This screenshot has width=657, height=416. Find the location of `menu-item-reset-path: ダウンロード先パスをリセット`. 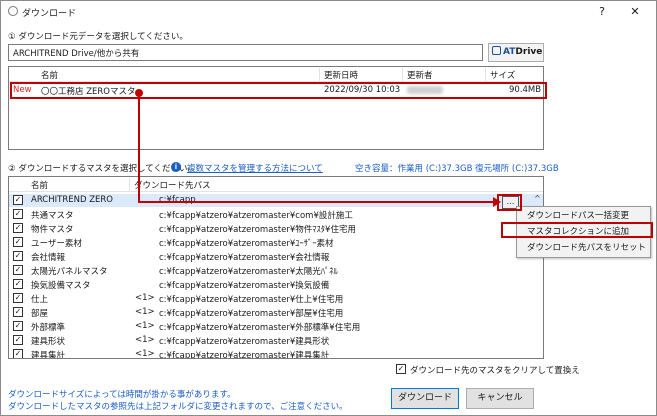

menu-item-reset-path: ダウンロード先パスをリセット is located at coordinates (583, 248).